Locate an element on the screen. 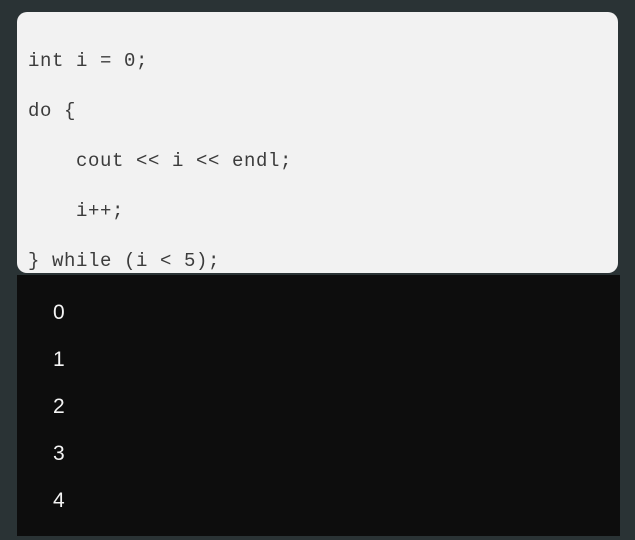 This screenshot has height=540, width=635. code-line: } while (i < 5); is located at coordinates (124, 261).